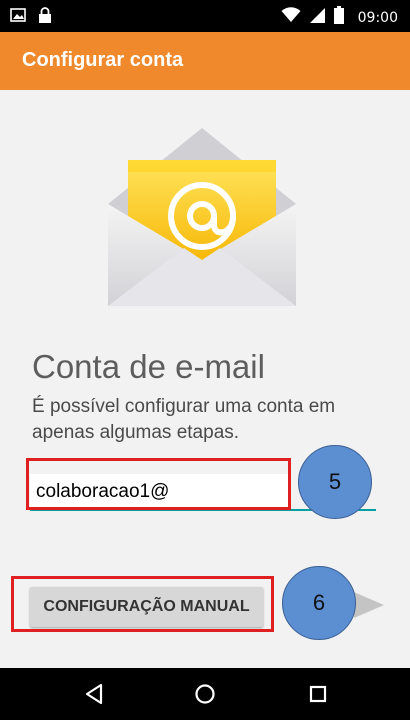  I want to click on image-icon, so click(18, 17).